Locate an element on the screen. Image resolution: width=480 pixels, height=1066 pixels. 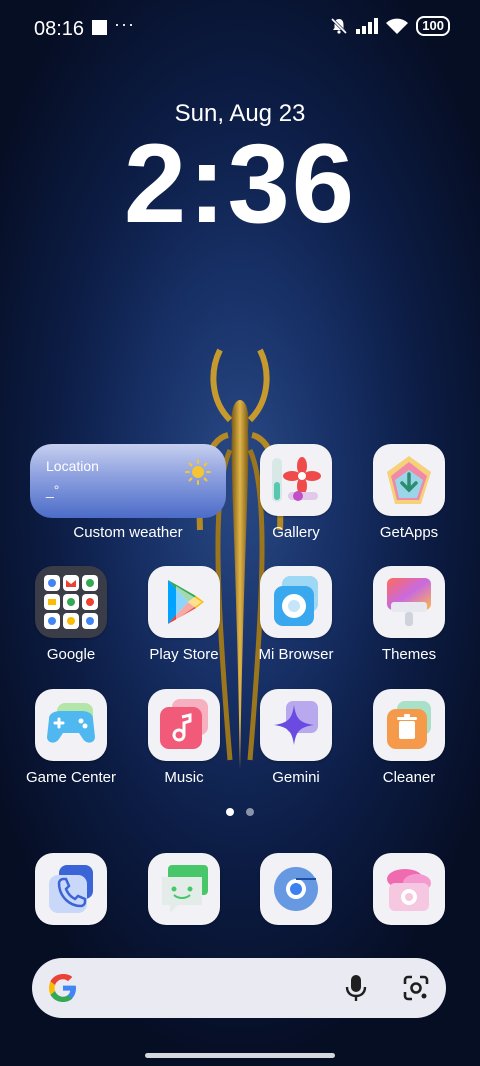
gallery-icon is located at coordinates (296, 480).